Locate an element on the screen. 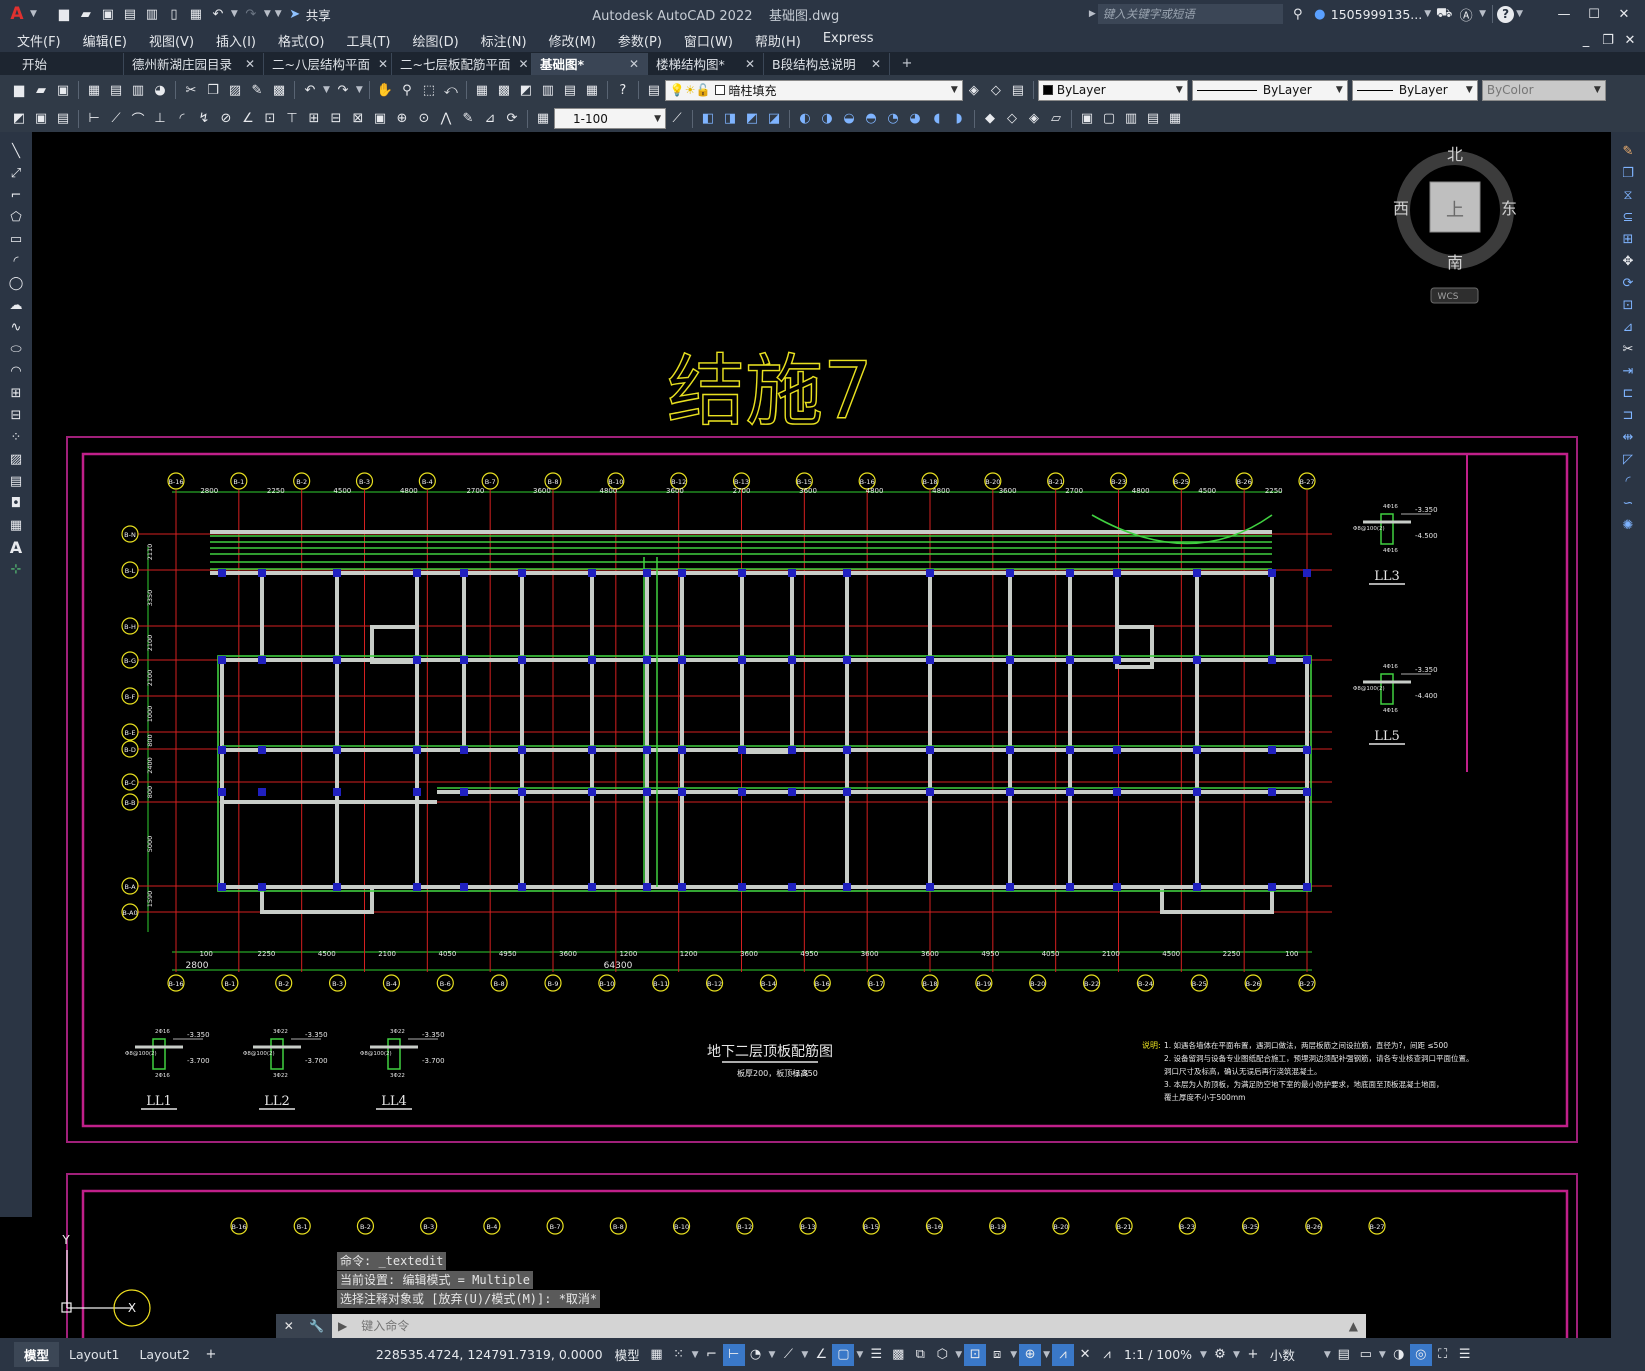 The image size is (1645, 1371). help-icon: ? is located at coordinates (623, 90).